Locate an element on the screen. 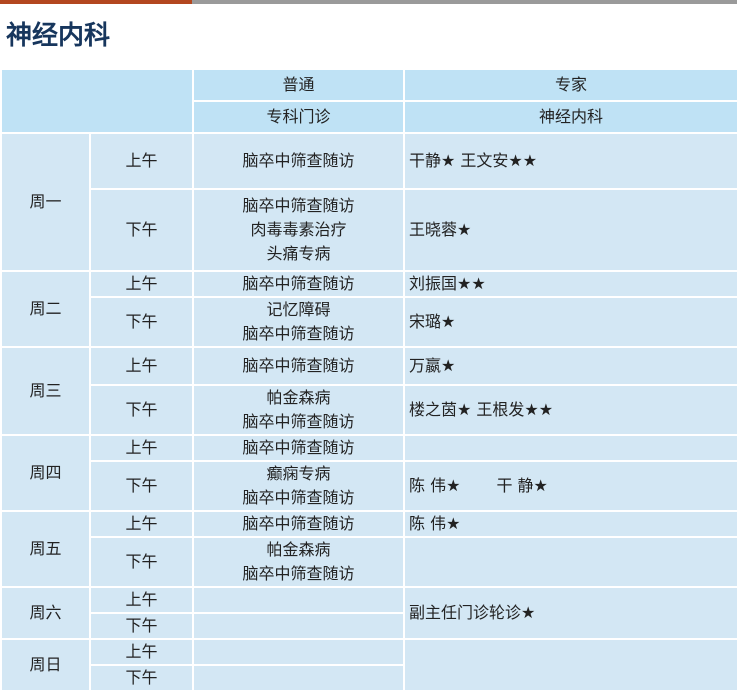 This screenshot has width=737, height=692. expert-cell: 刘振国★★ is located at coordinates (570, 284).